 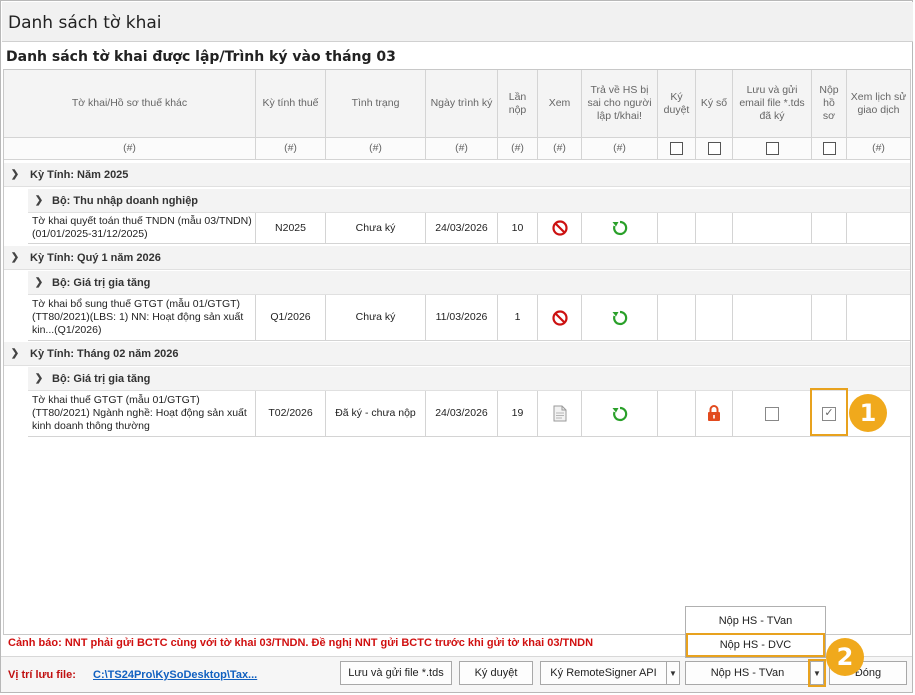 I want to click on table-row-3-count: 19, so click(x=518, y=414).